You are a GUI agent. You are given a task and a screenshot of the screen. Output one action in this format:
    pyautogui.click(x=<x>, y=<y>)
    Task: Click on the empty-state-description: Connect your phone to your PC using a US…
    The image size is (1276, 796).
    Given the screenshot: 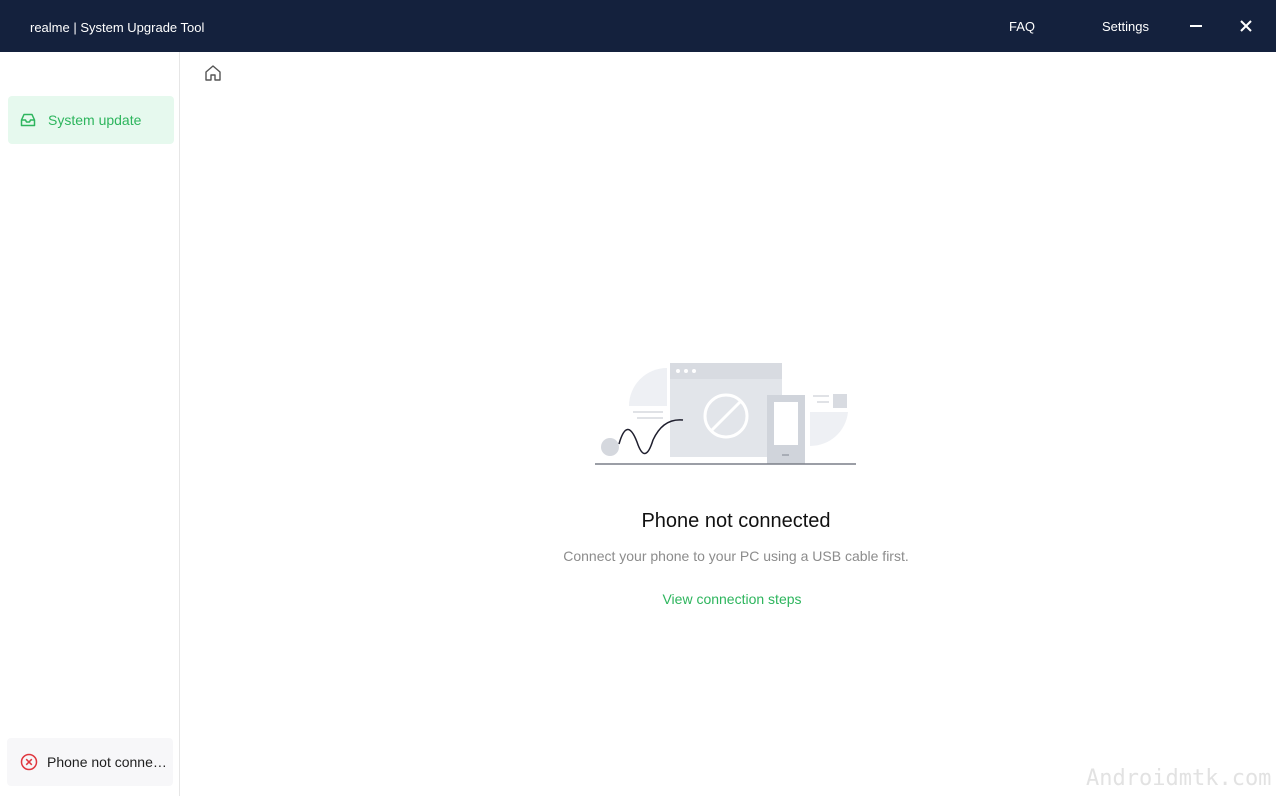 What is the action you would take?
    pyautogui.click(x=736, y=556)
    